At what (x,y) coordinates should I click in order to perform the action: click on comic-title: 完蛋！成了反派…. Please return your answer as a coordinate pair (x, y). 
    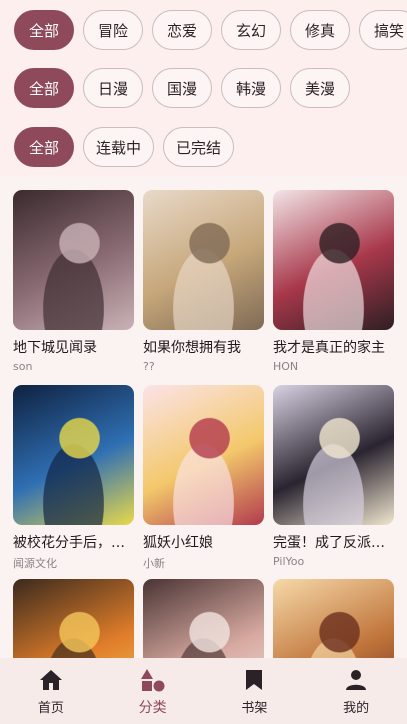
    Looking at the image, I should click on (333, 542).